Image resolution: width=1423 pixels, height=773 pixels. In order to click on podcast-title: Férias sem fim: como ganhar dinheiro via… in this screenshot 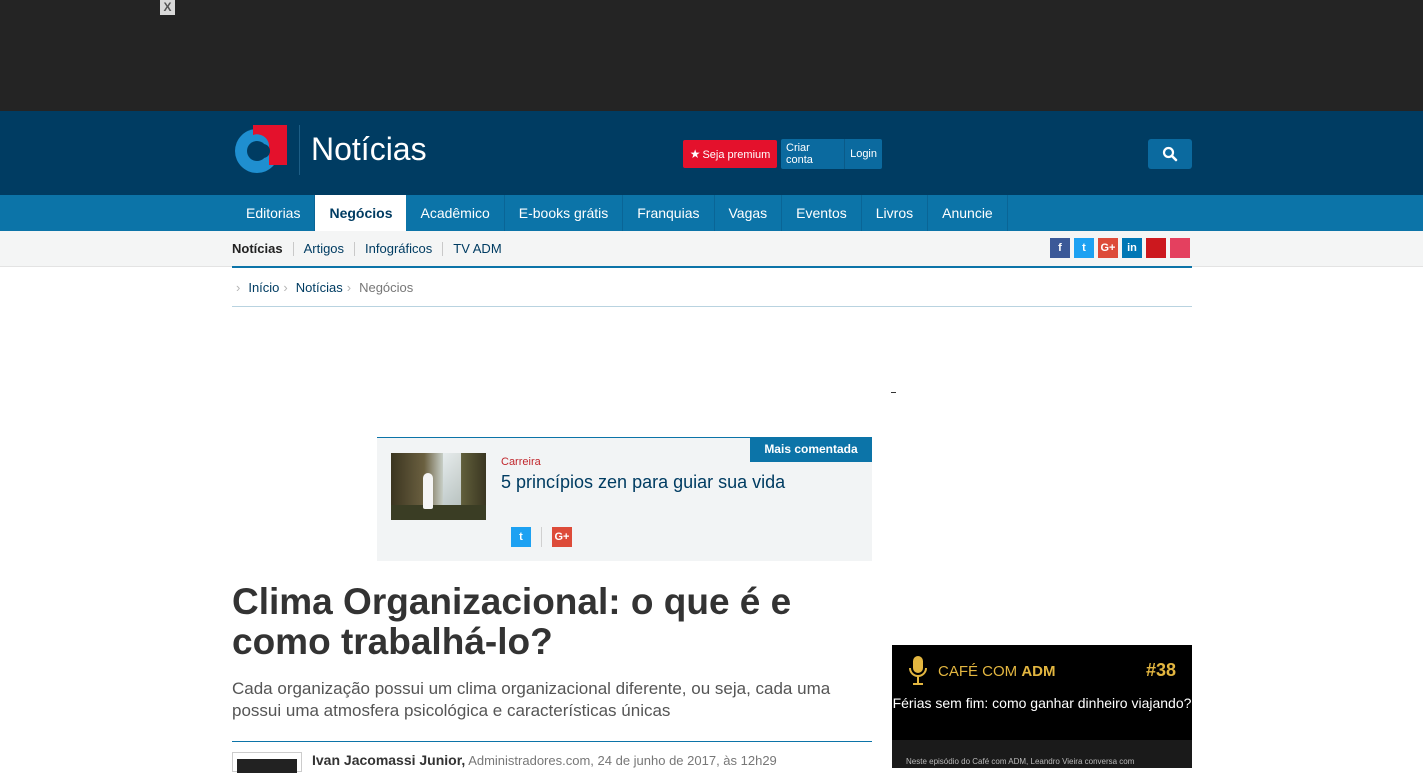, I will do `click(1042, 703)`.